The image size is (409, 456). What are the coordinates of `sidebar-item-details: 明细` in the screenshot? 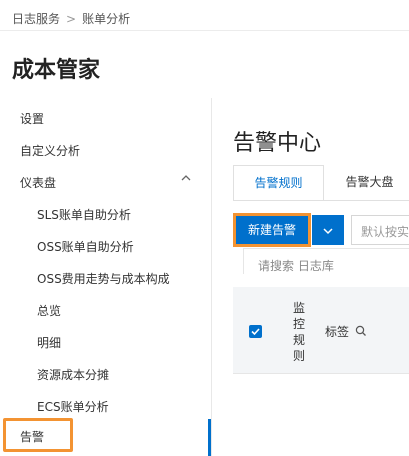 It's located at (102, 341).